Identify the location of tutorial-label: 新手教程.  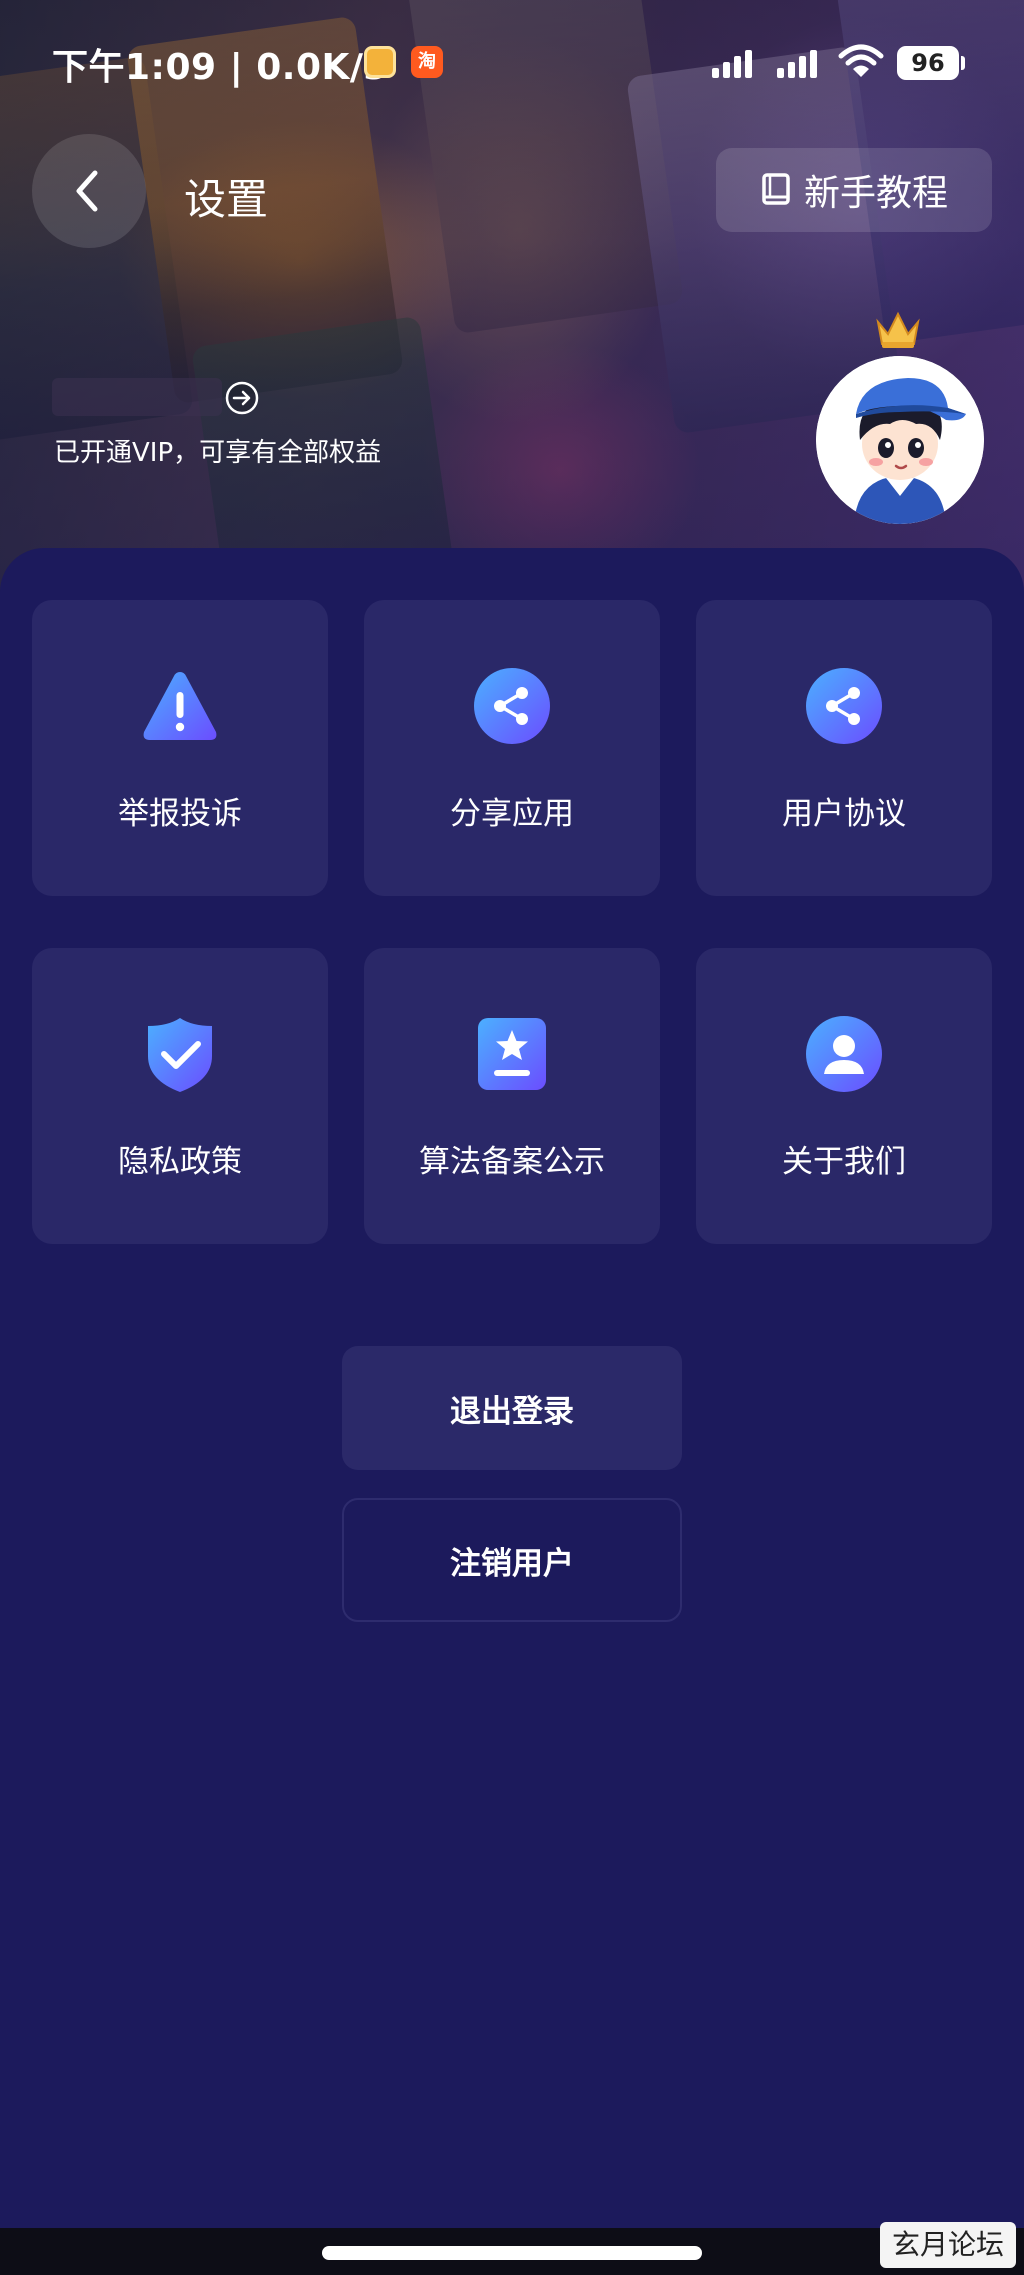
(875, 193).